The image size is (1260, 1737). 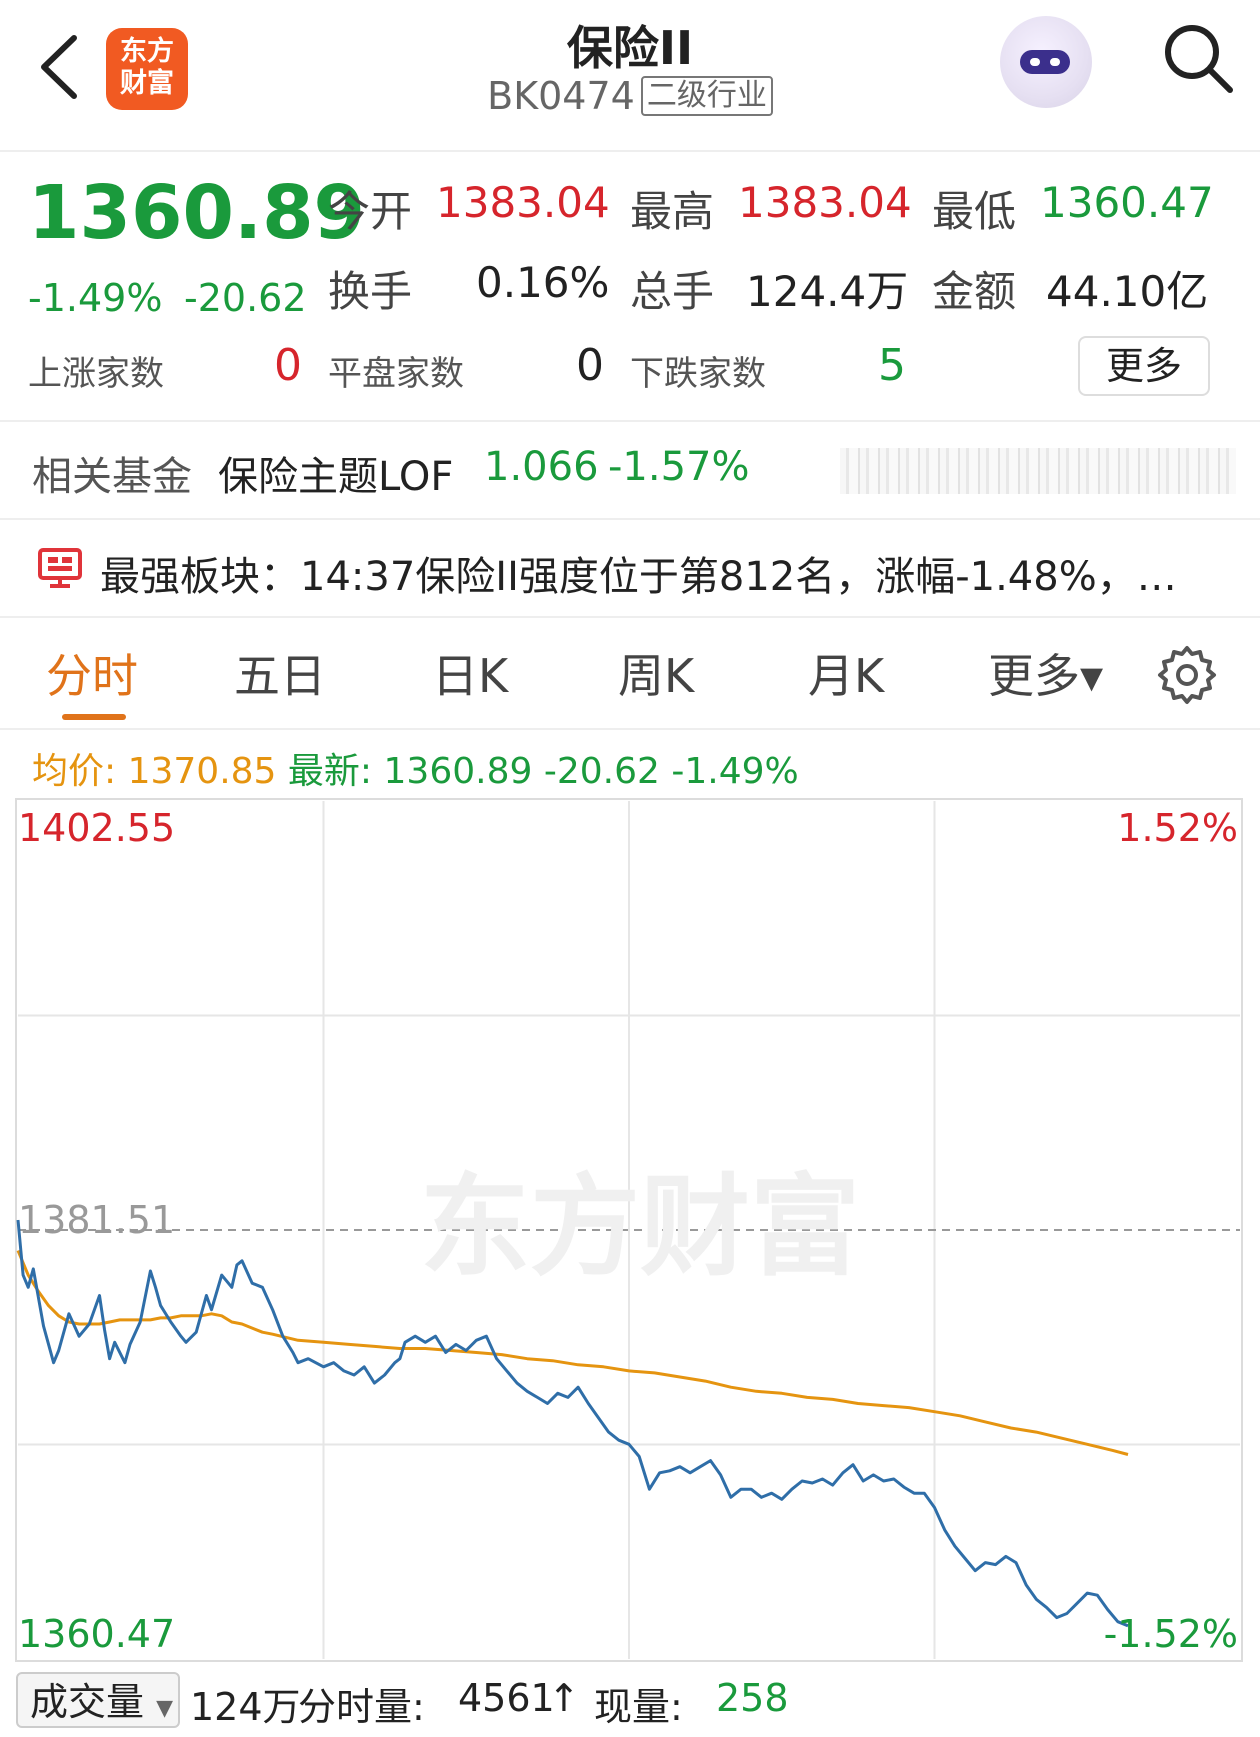 What do you see at coordinates (74, 771) in the screenshot?
I see `avg-label: 均价:` at bounding box center [74, 771].